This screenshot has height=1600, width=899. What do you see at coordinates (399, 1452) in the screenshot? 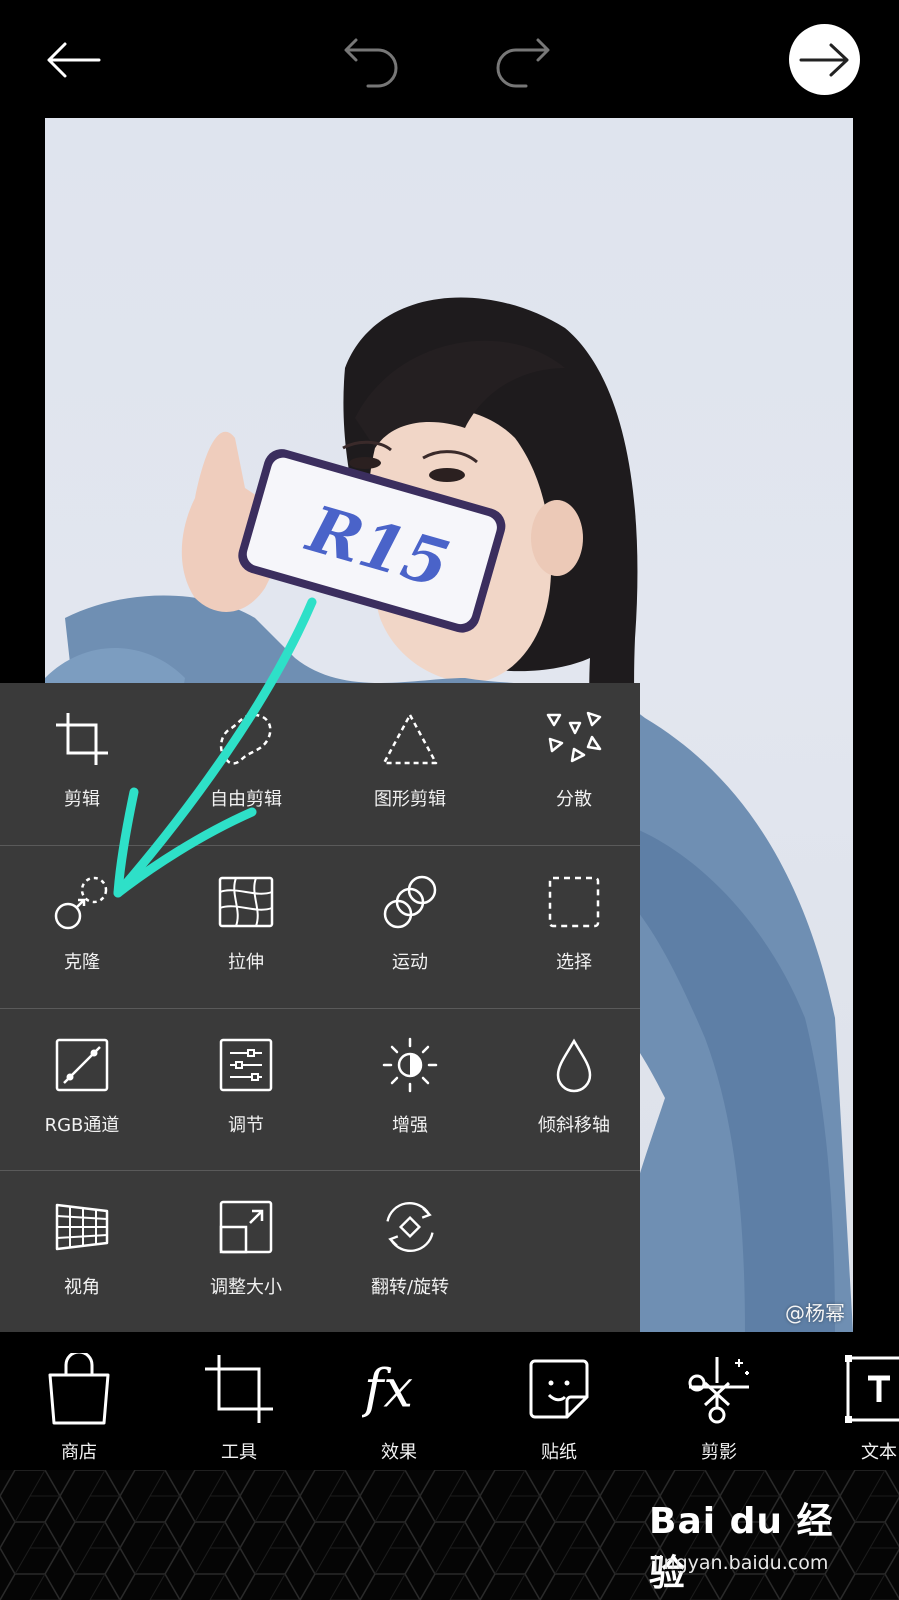
I see `nav-label: 效果` at bounding box center [399, 1452].